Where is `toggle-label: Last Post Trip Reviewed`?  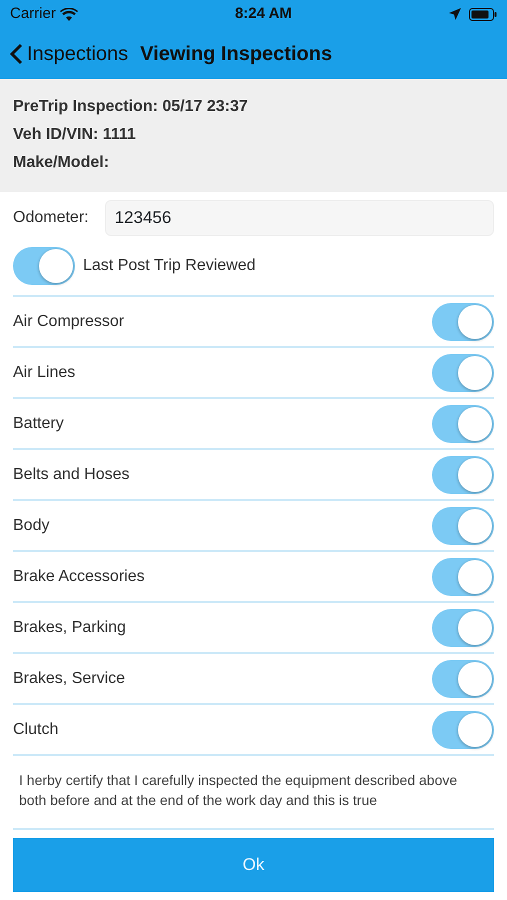 toggle-label: Last Post Trip Reviewed is located at coordinates (169, 266).